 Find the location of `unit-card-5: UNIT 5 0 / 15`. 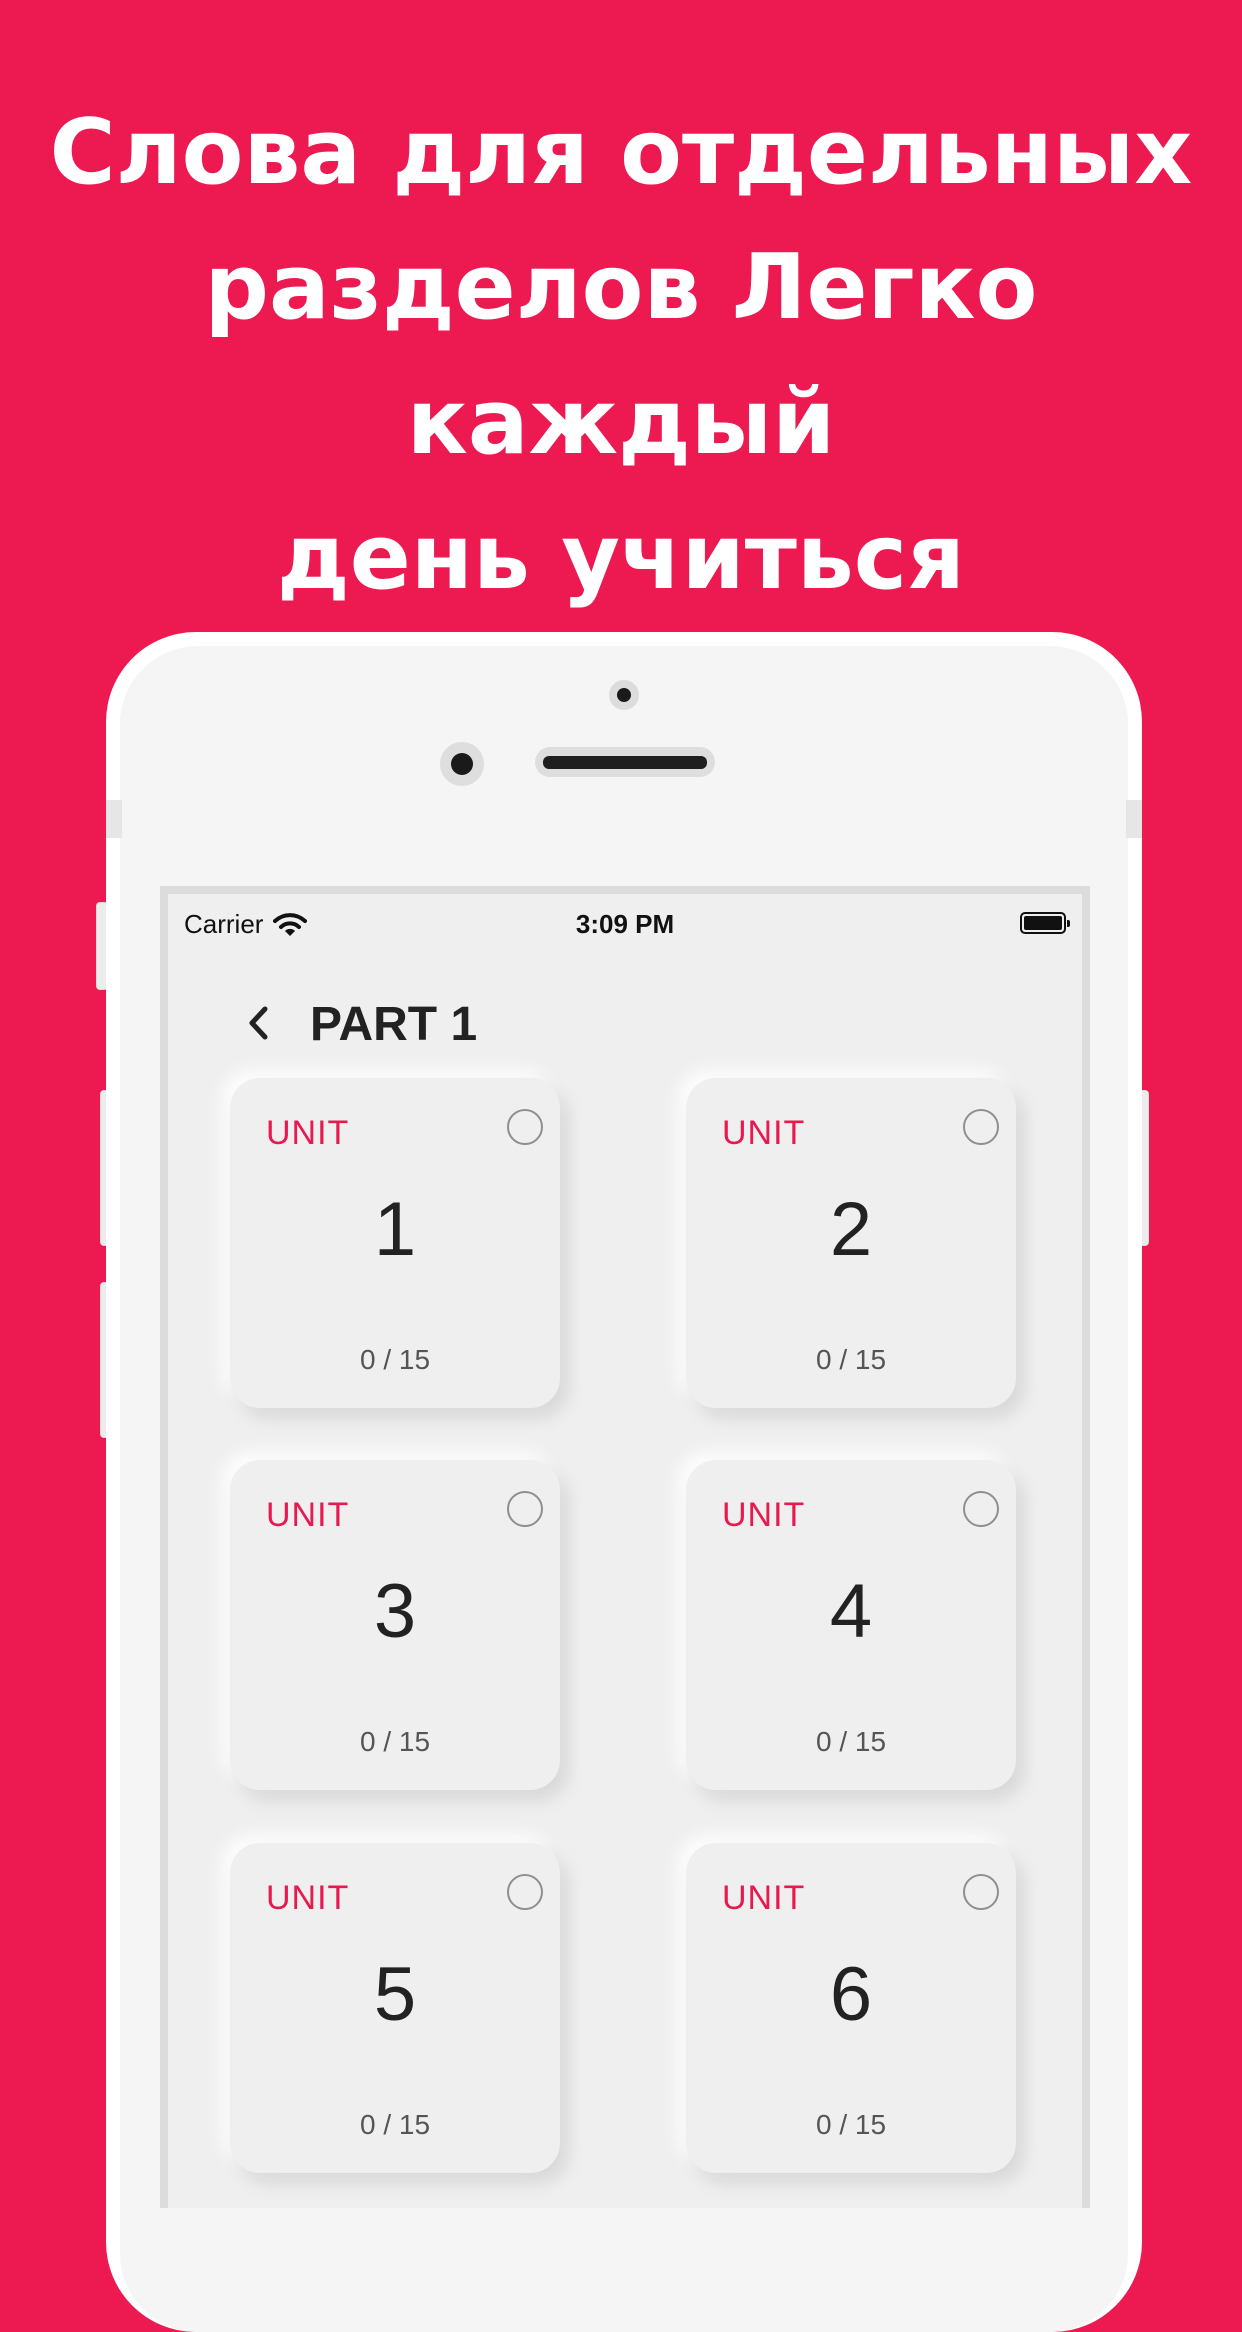

unit-card-5: UNIT 5 0 / 15 is located at coordinates (395, 2008).